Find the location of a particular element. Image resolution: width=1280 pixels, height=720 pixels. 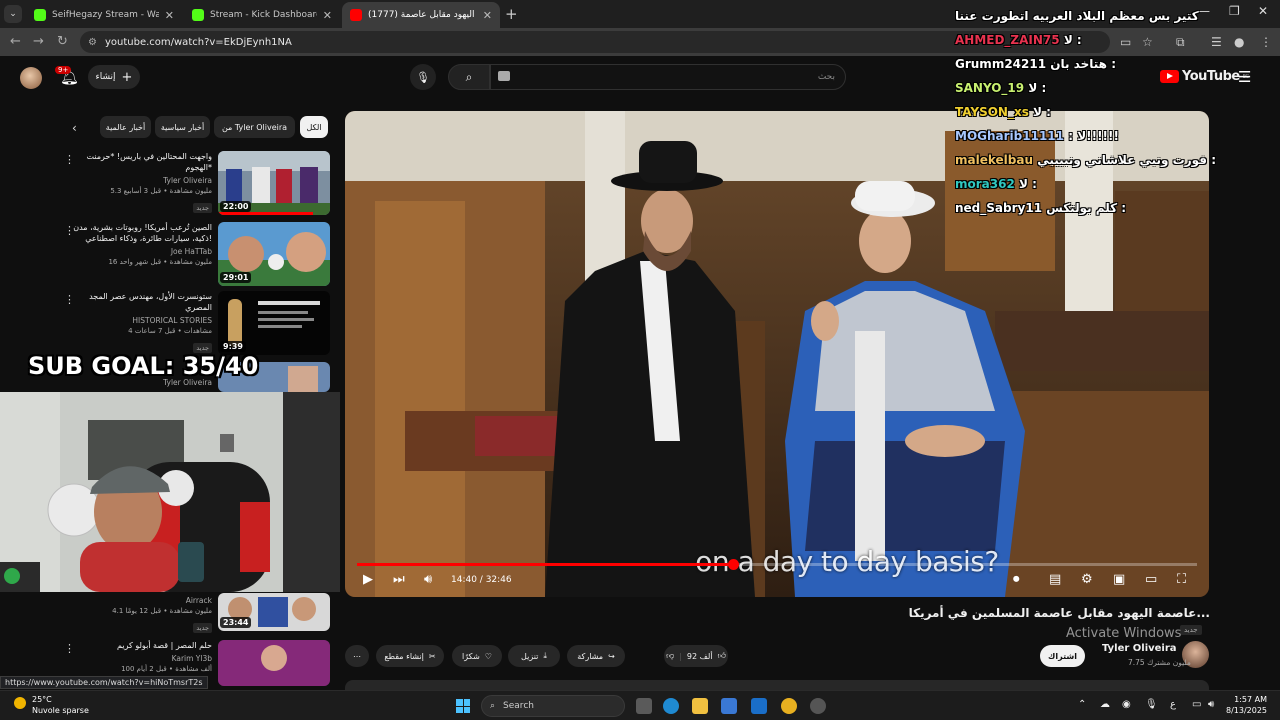

browser-menu-icon: ⋮ is located at coordinates (1266, 42).